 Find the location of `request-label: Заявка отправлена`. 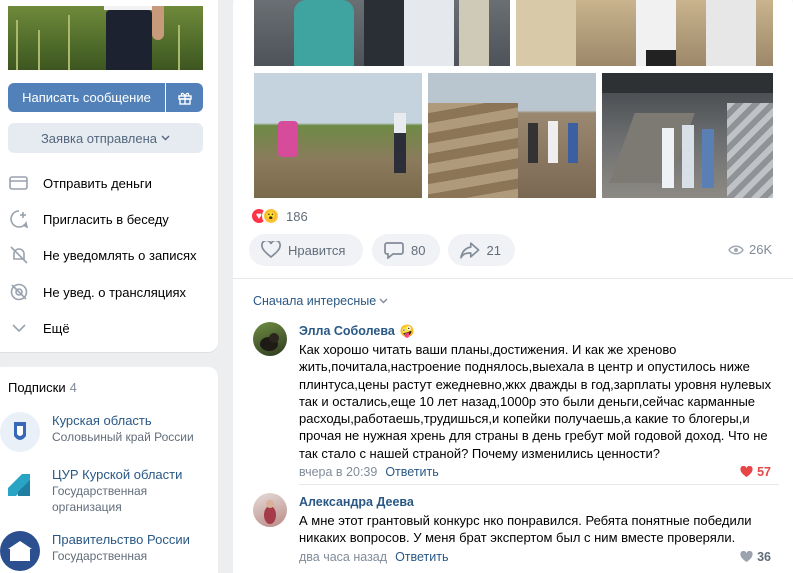

request-label: Заявка отправлена is located at coordinates (99, 138).